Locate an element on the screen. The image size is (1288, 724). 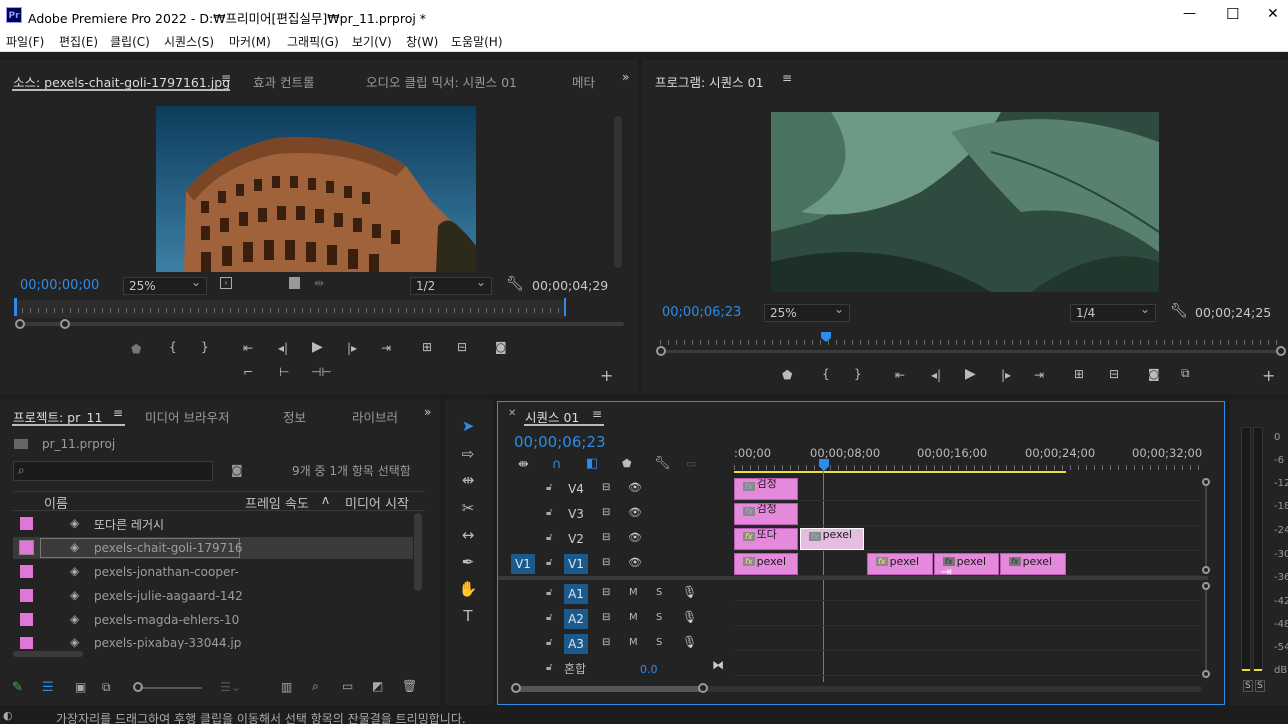
write-pencil-icon: ✎ is located at coordinates (17, 687).